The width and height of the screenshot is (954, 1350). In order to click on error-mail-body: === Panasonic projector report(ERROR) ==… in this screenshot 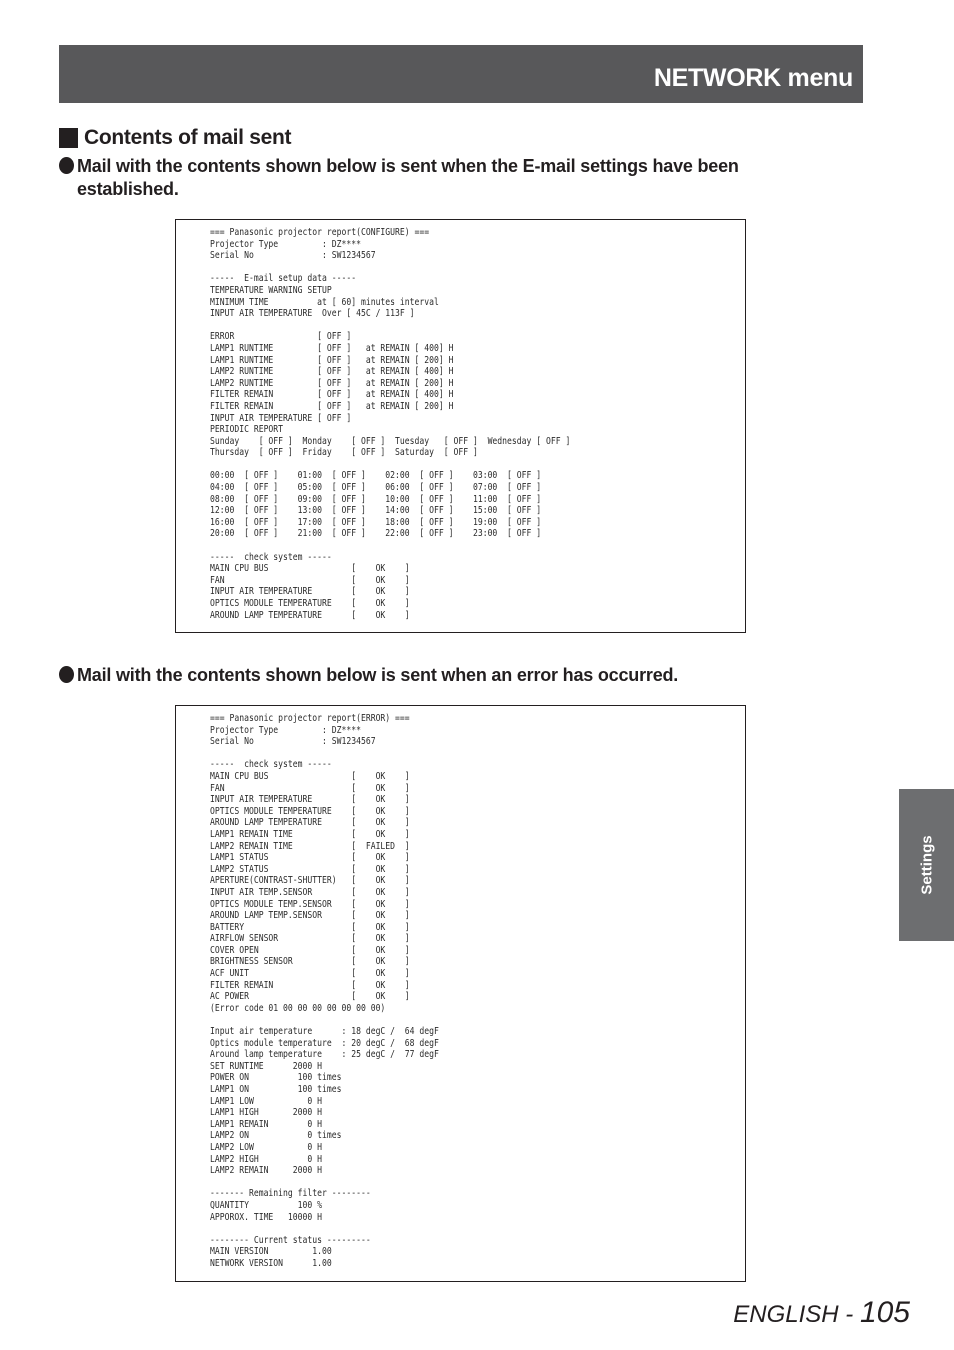, I will do `click(324, 991)`.